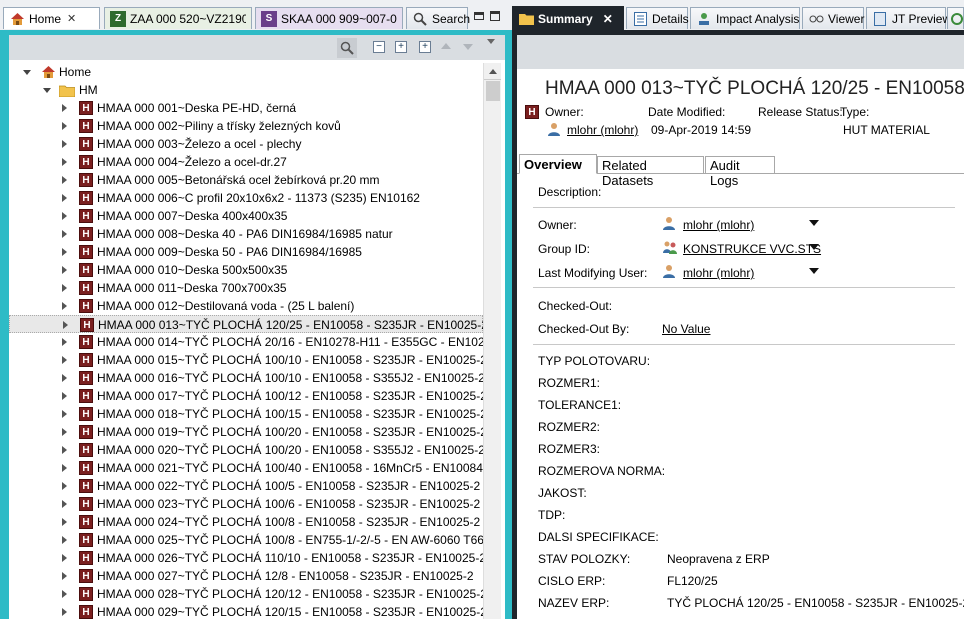 The image size is (964, 619). What do you see at coordinates (246, 216) in the screenshot?
I see `tree-item: H HMAA 000 007~Deska 400x400x35` at bounding box center [246, 216].